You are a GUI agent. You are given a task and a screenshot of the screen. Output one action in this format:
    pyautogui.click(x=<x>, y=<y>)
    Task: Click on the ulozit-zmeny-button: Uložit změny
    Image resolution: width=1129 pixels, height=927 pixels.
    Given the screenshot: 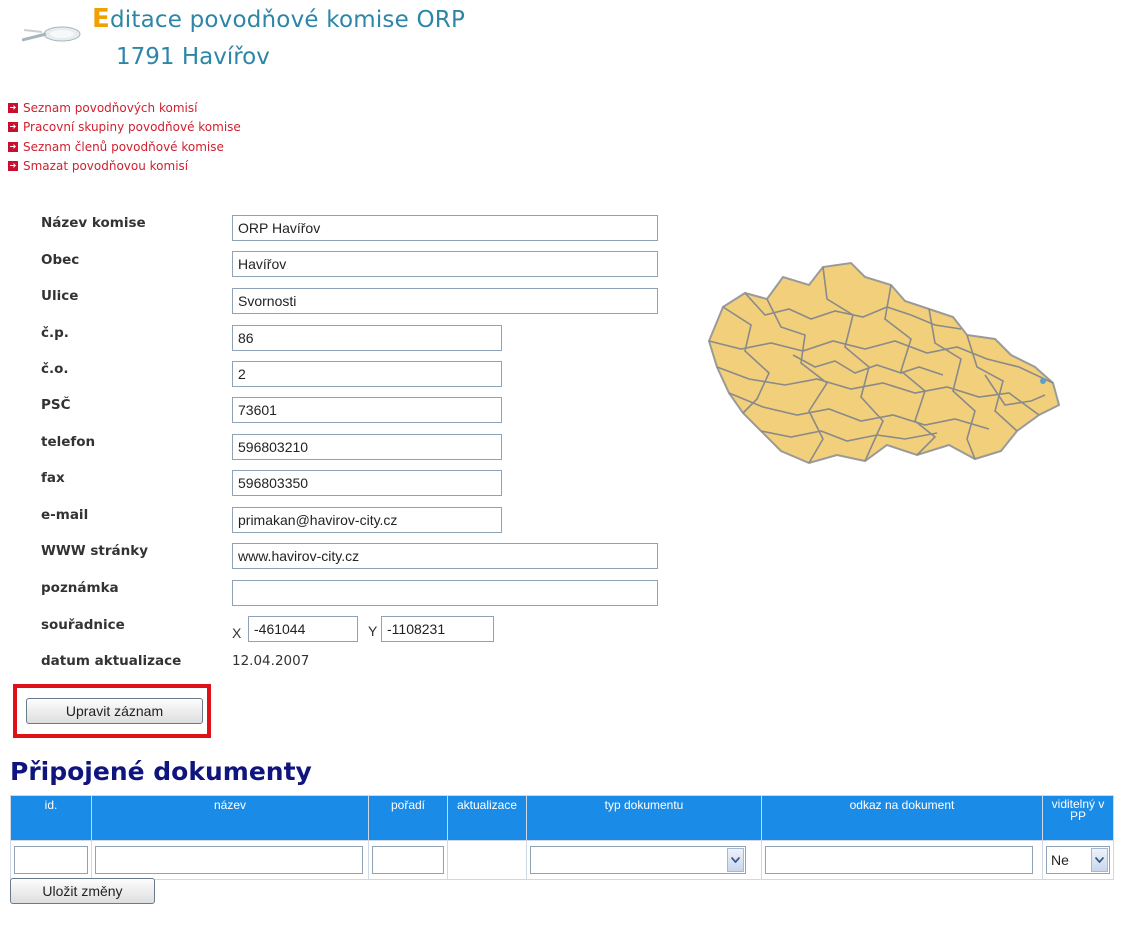 What is the action you would take?
    pyautogui.click(x=82, y=891)
    